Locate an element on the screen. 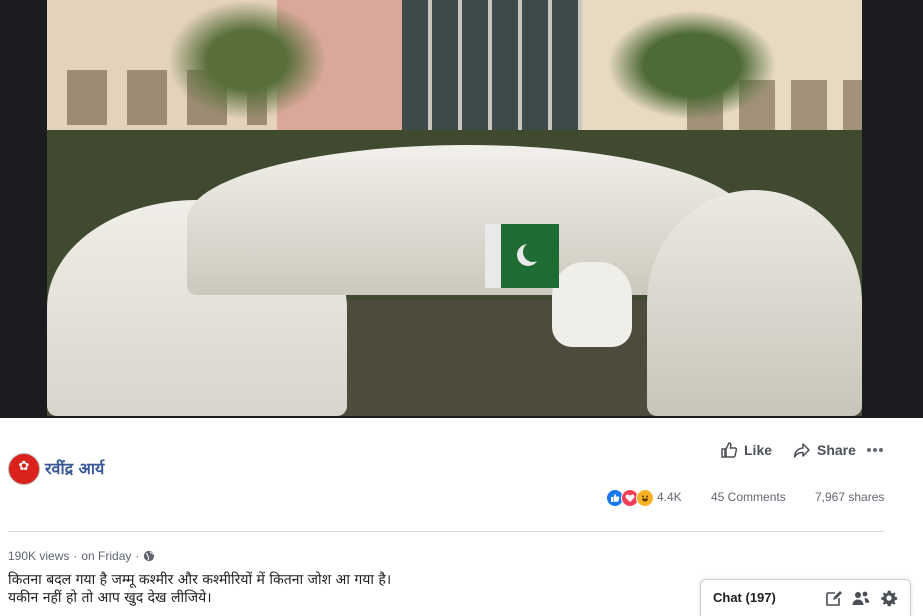 Image resolution: width=923 pixels, height=616 pixels. kneeling-man is located at coordinates (592, 304).